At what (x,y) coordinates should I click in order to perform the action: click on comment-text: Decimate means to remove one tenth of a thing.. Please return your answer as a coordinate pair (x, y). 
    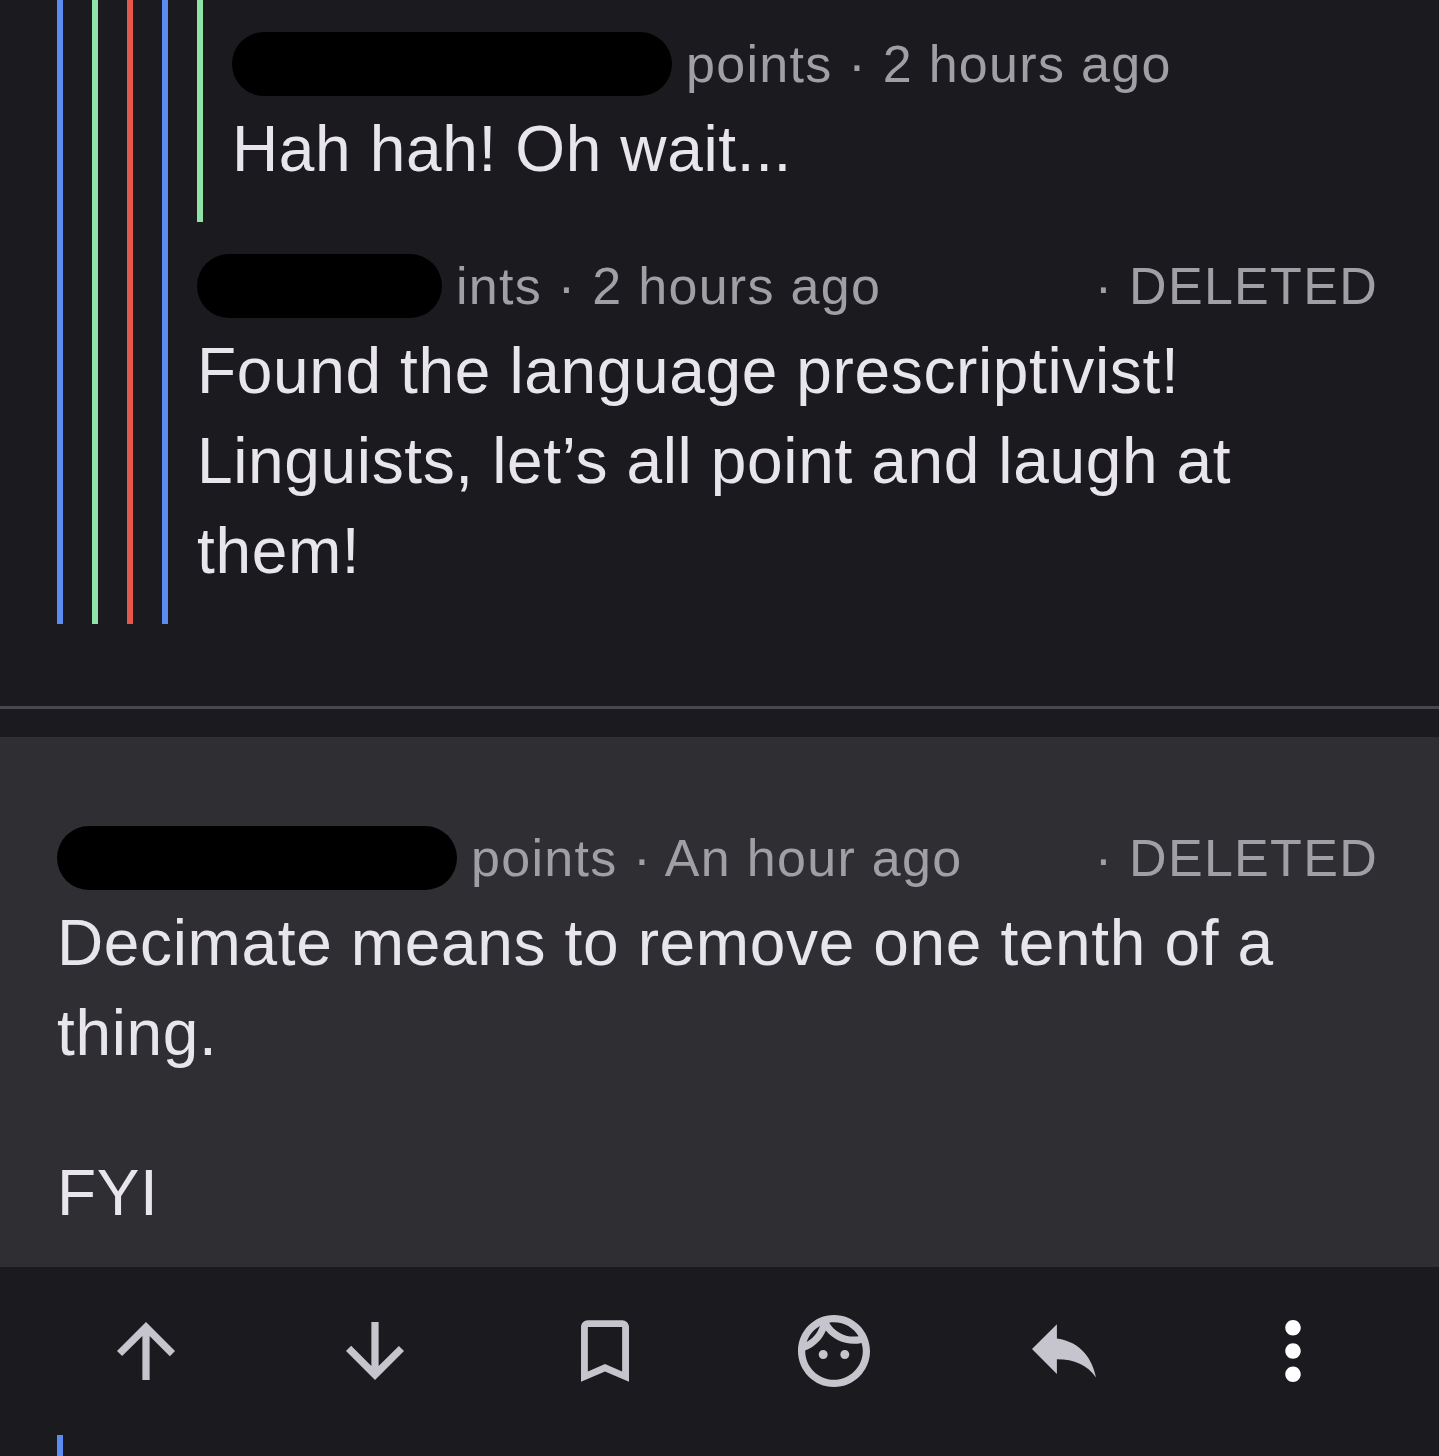
    Looking at the image, I should click on (666, 988).